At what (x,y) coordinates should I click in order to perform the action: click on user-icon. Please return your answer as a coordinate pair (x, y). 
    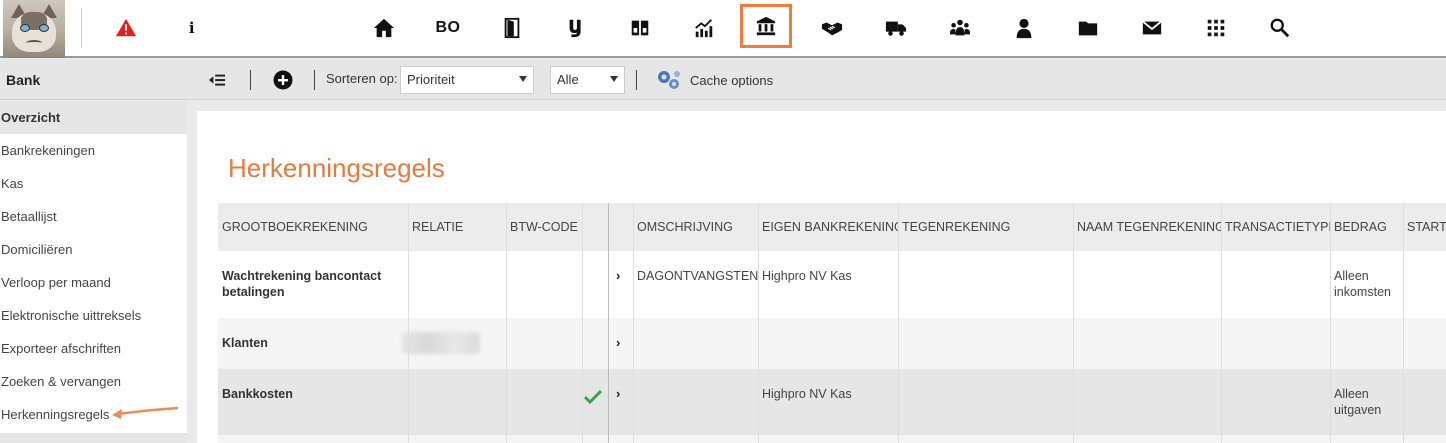
    Looking at the image, I should click on (1024, 28).